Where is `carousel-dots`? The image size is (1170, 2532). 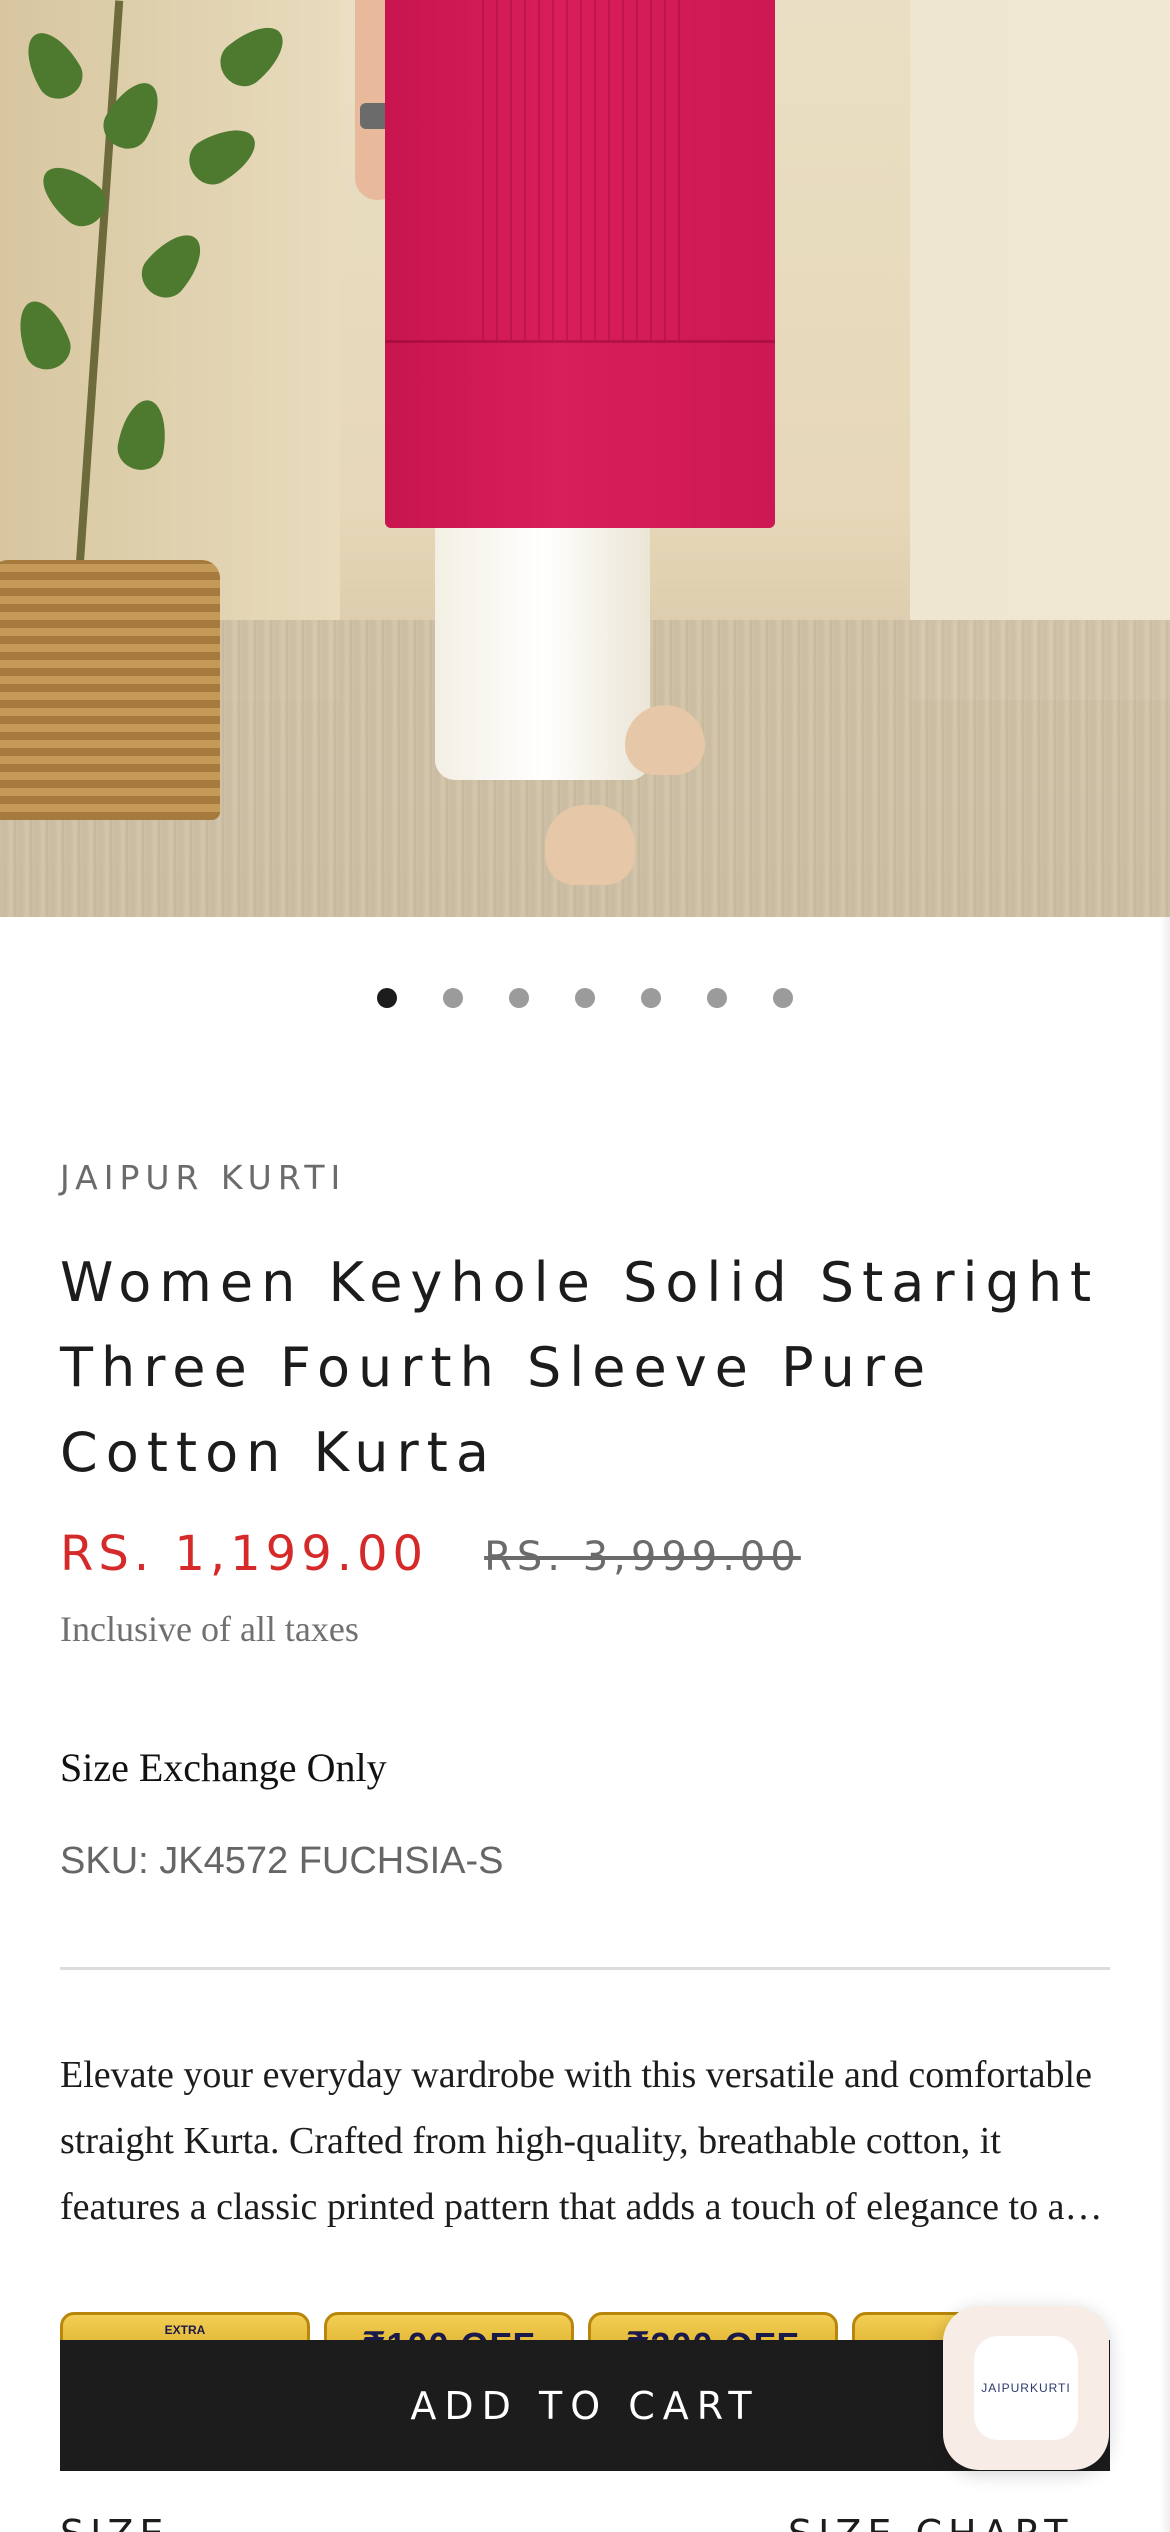
carousel-dots is located at coordinates (585, 998).